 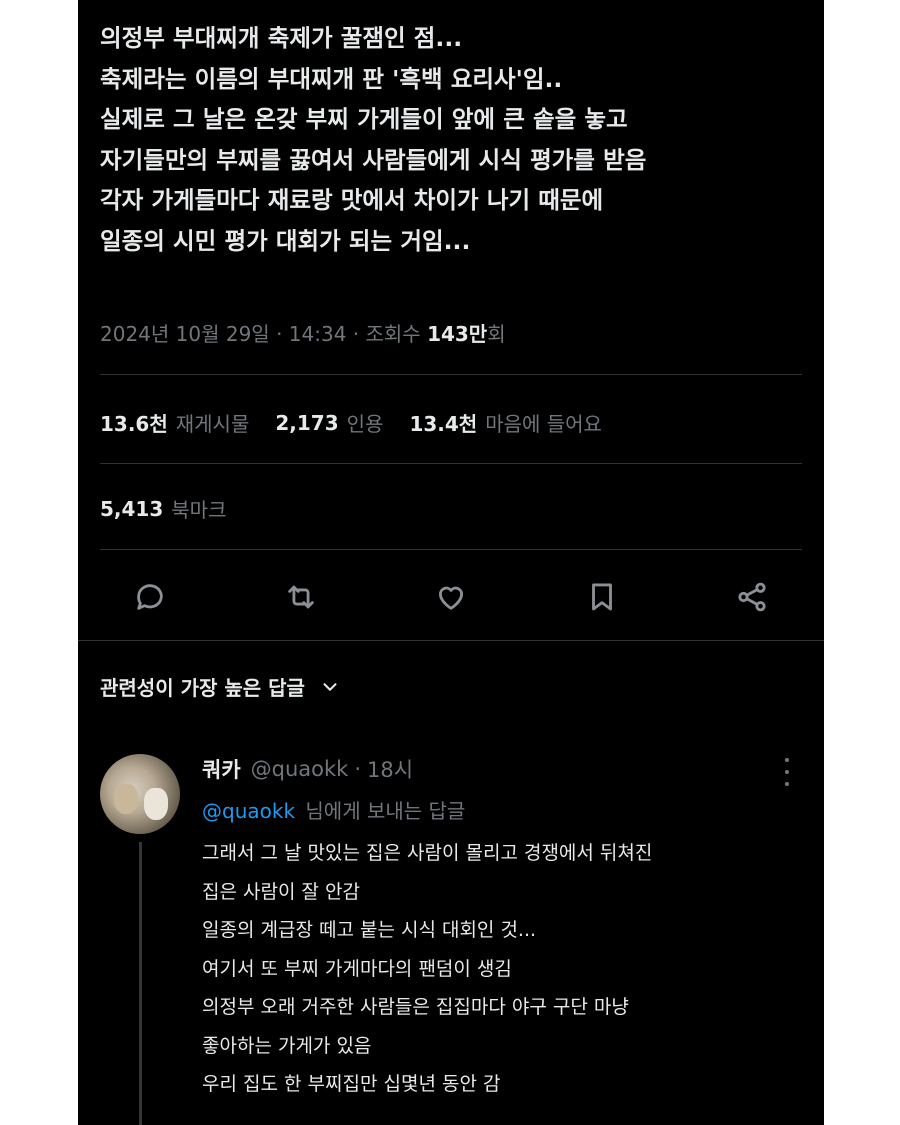 I want to click on tweet-actions, so click(x=451, y=597).